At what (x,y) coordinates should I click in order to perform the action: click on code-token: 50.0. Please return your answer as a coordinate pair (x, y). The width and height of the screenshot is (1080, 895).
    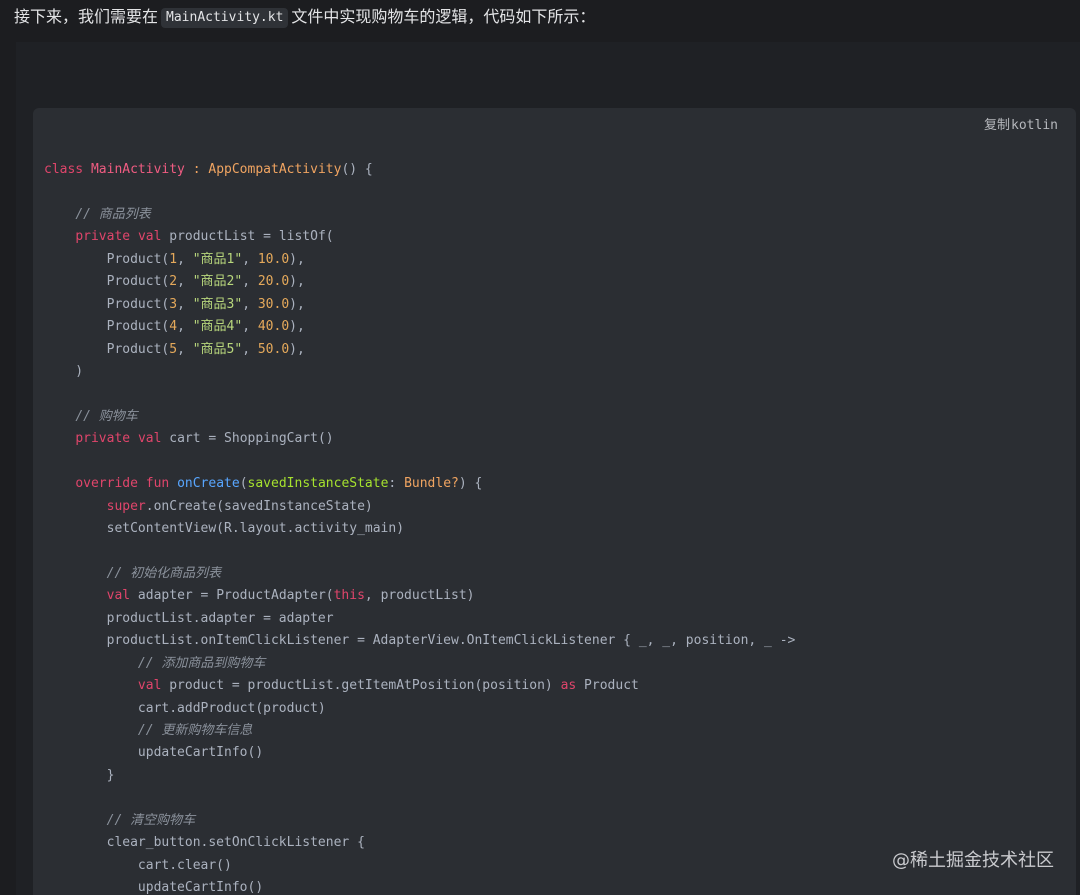
    Looking at the image, I should click on (273, 349).